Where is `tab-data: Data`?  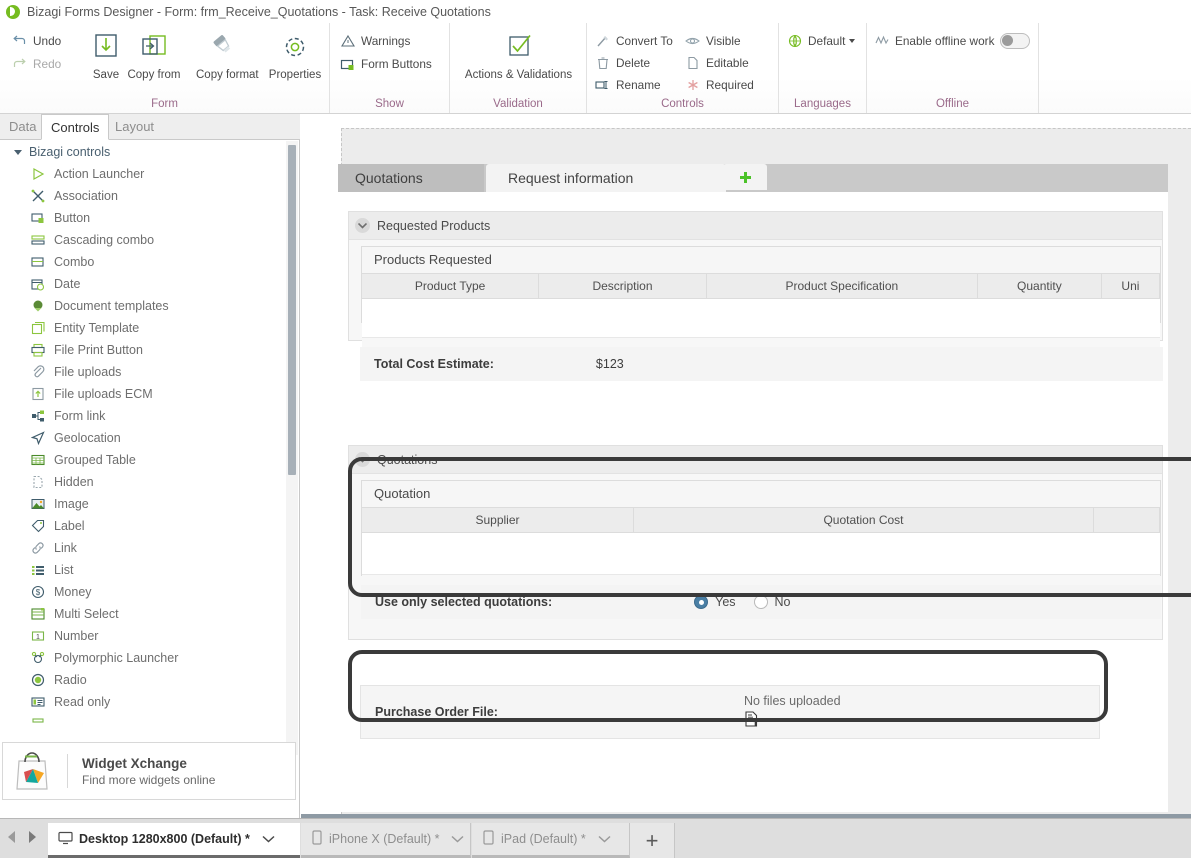
tab-data: Data is located at coordinates (22, 127).